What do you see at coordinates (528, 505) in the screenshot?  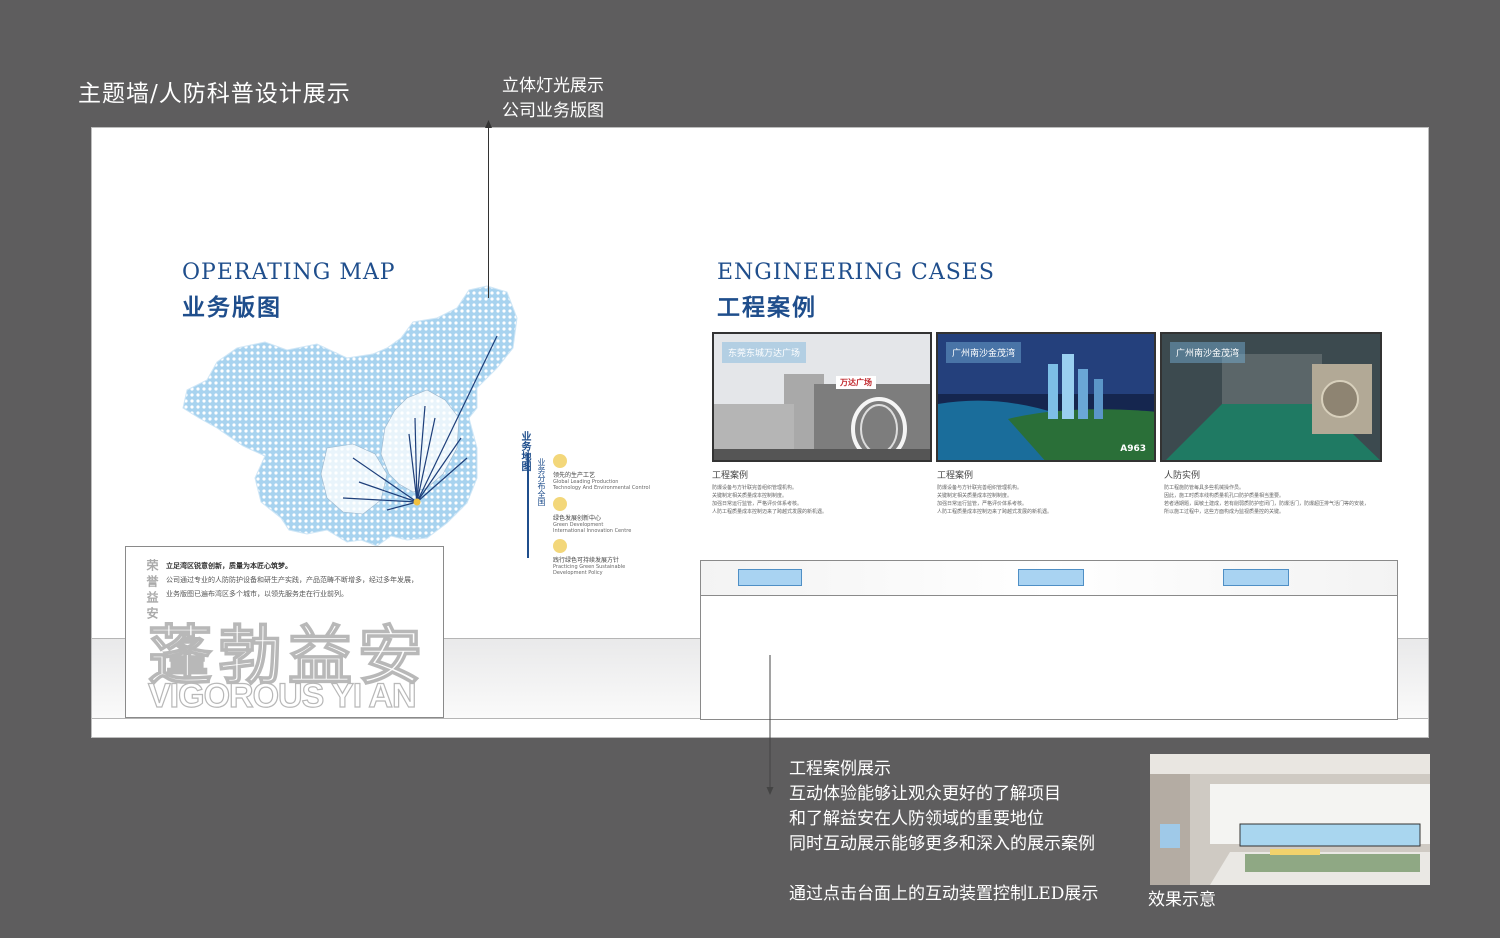 I see `side-bar` at bounding box center [528, 505].